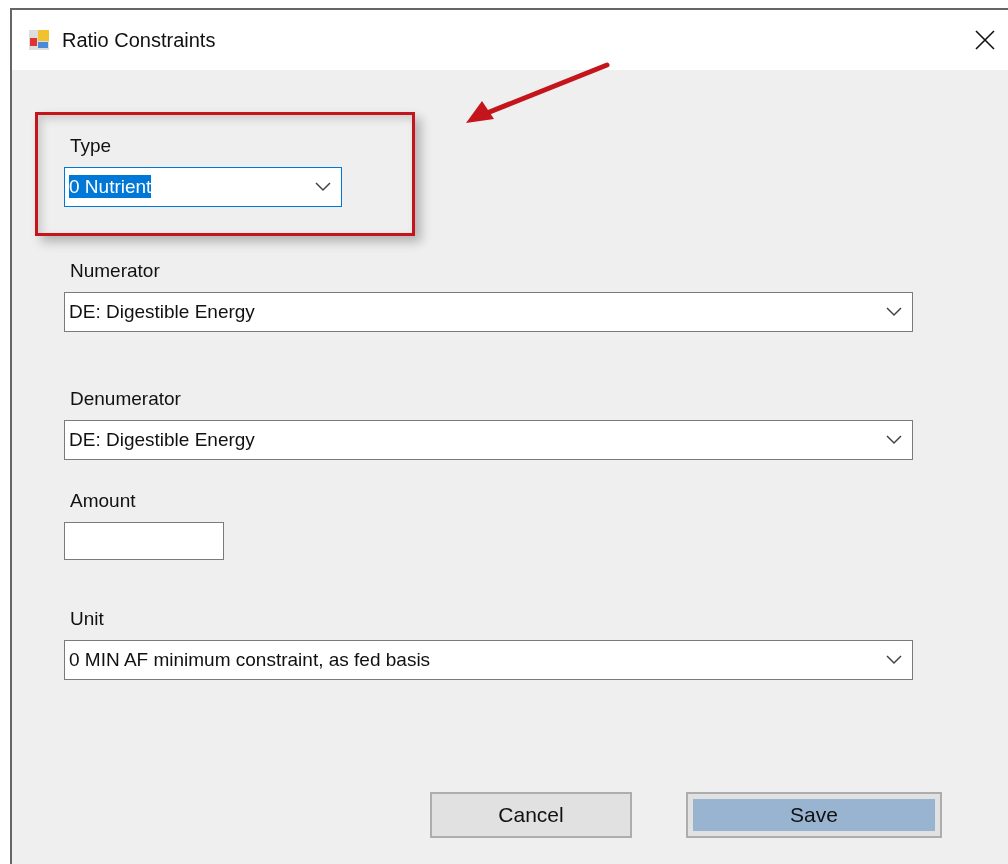 The image size is (1008, 864). I want to click on field-label: Numerator, so click(115, 271).